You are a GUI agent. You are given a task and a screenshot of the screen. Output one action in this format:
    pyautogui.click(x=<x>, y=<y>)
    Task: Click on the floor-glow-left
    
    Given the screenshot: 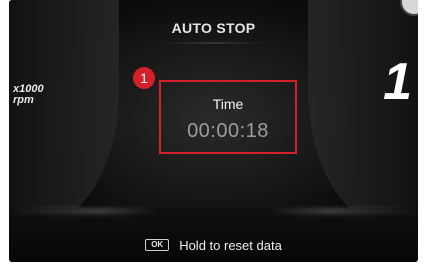 What is the action you would take?
    pyautogui.click(x=84, y=211)
    